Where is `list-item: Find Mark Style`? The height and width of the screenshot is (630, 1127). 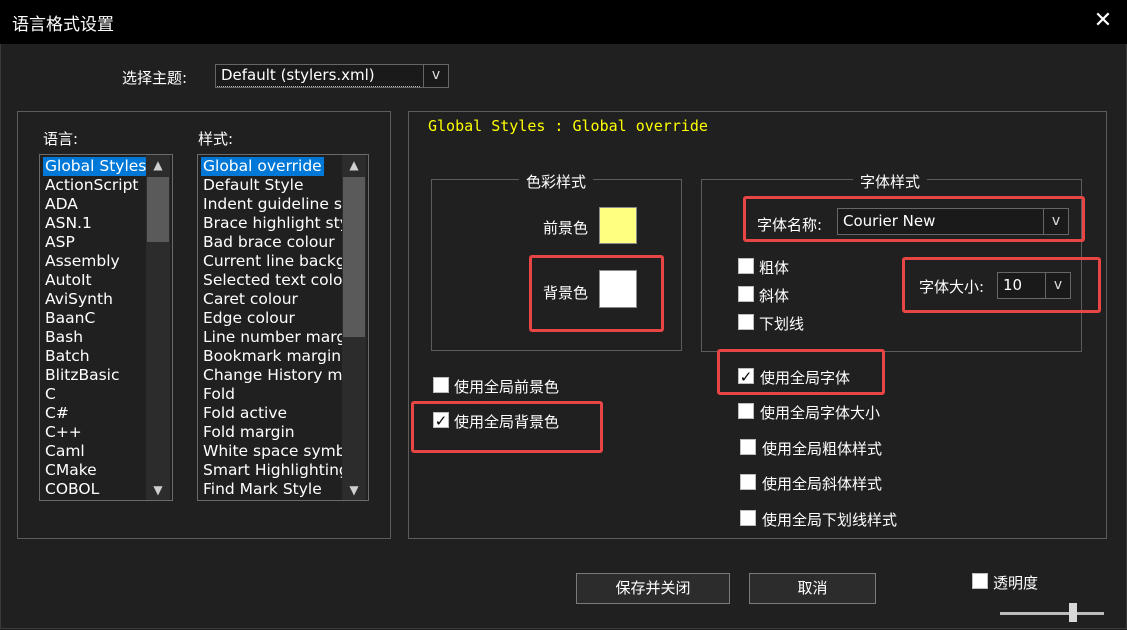 list-item: Find Mark Style is located at coordinates (262, 489).